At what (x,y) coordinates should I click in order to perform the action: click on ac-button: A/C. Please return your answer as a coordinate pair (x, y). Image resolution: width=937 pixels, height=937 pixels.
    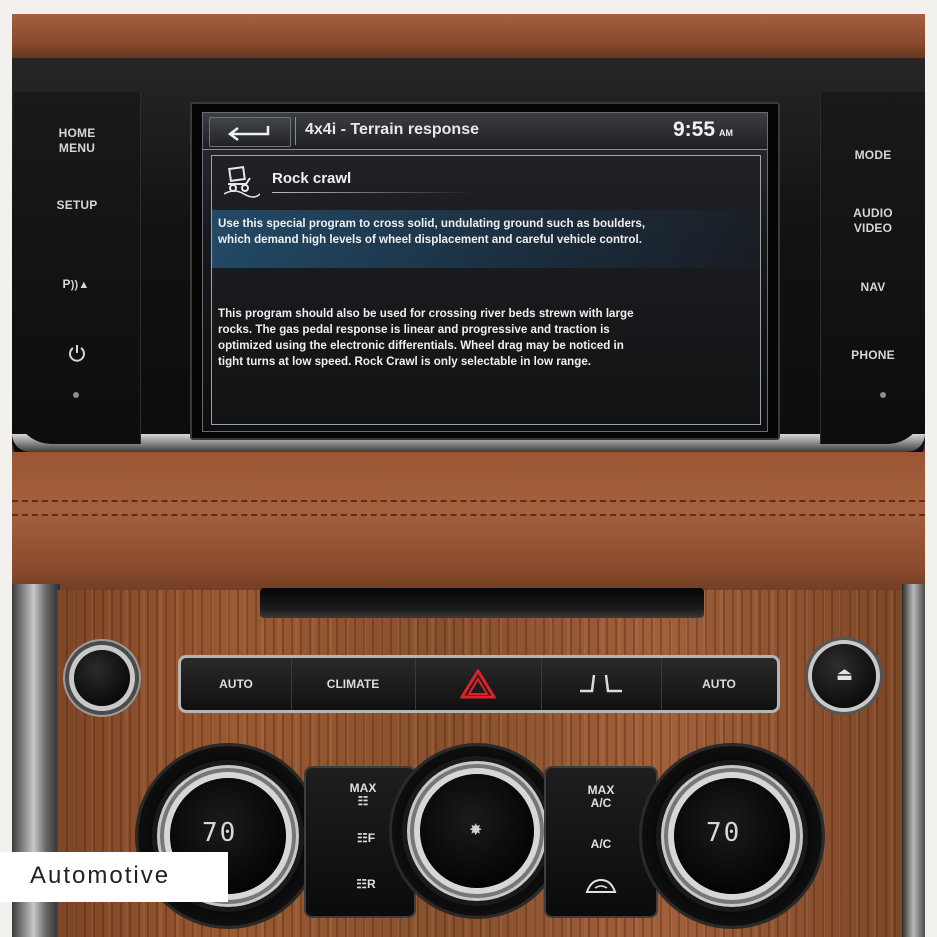
    Looking at the image, I should click on (601, 844).